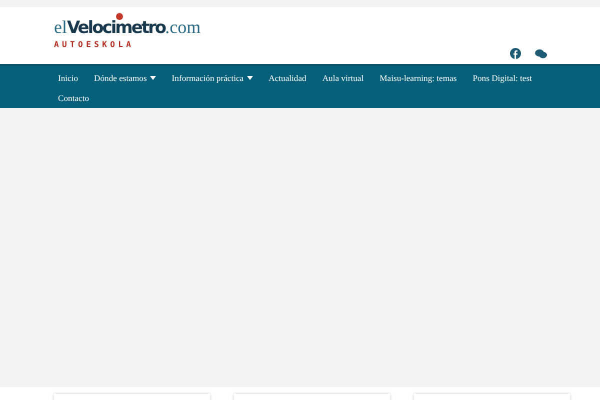 The image size is (600, 400). Describe the element at coordinates (418, 78) in the screenshot. I see `nav-link: Maisu-learning: temas` at that location.